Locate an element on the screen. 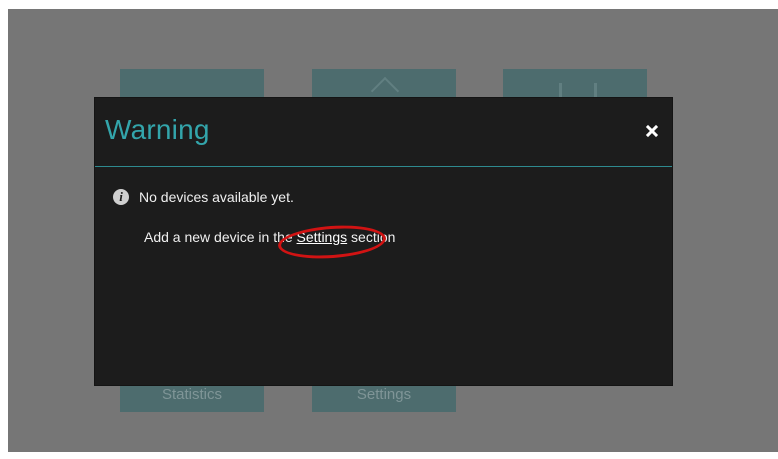 Image resolution: width=778 pixels, height=459 pixels. tile-label-settings: Settings is located at coordinates (384, 394).